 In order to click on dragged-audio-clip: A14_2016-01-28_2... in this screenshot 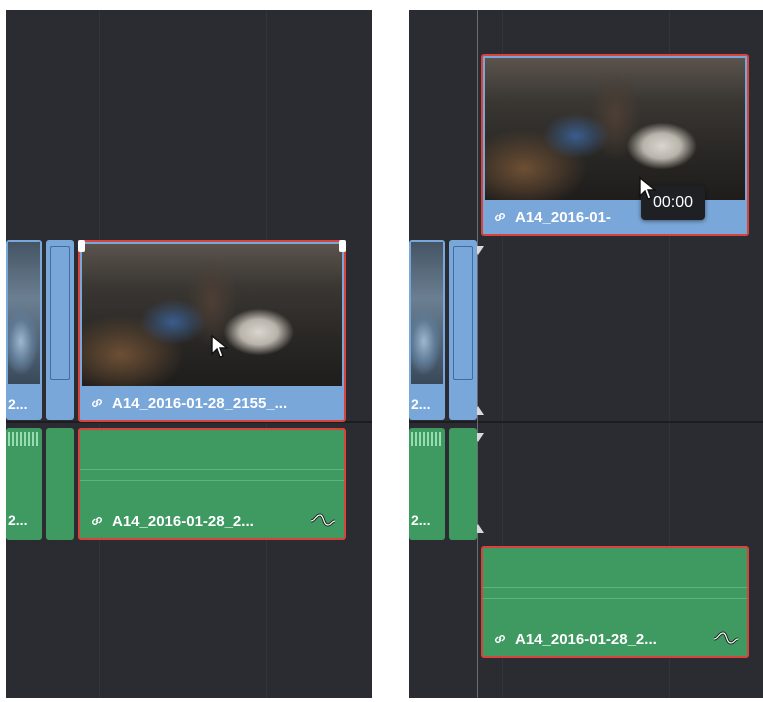, I will do `click(615, 602)`.